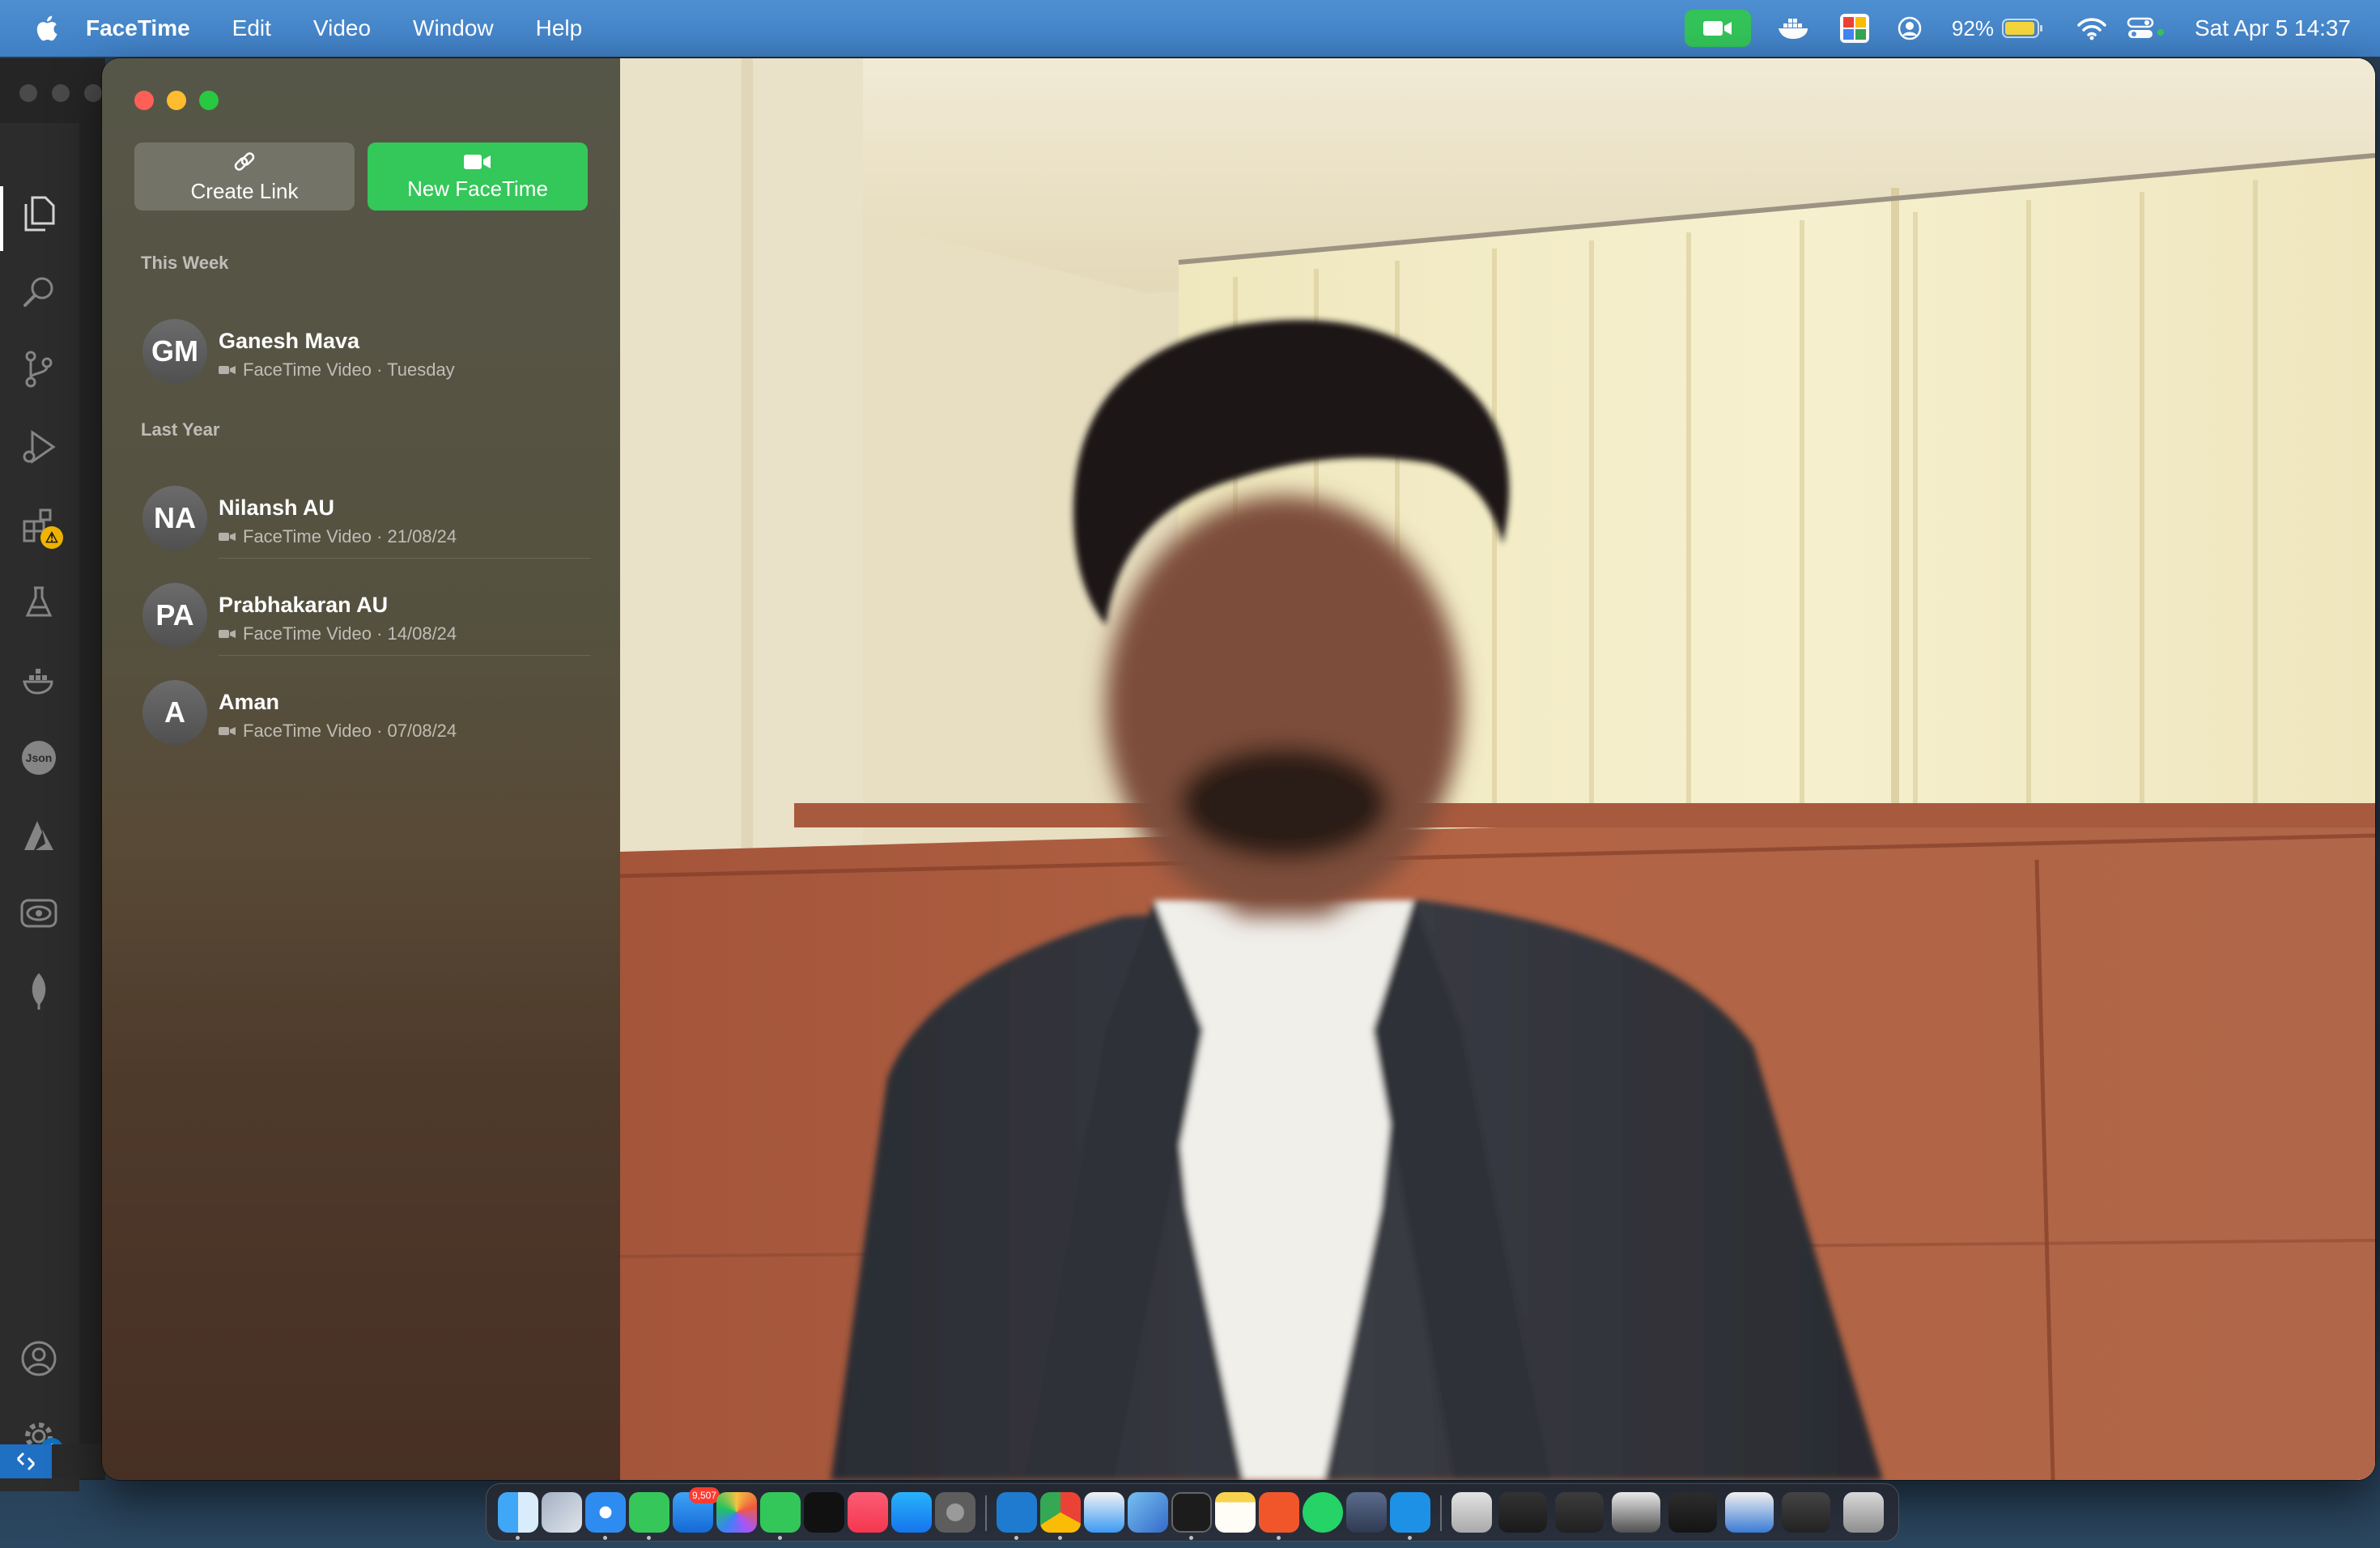 This screenshot has height=1548, width=2380. What do you see at coordinates (93, 93) in the screenshot?
I see `vscode-zoom-button` at bounding box center [93, 93].